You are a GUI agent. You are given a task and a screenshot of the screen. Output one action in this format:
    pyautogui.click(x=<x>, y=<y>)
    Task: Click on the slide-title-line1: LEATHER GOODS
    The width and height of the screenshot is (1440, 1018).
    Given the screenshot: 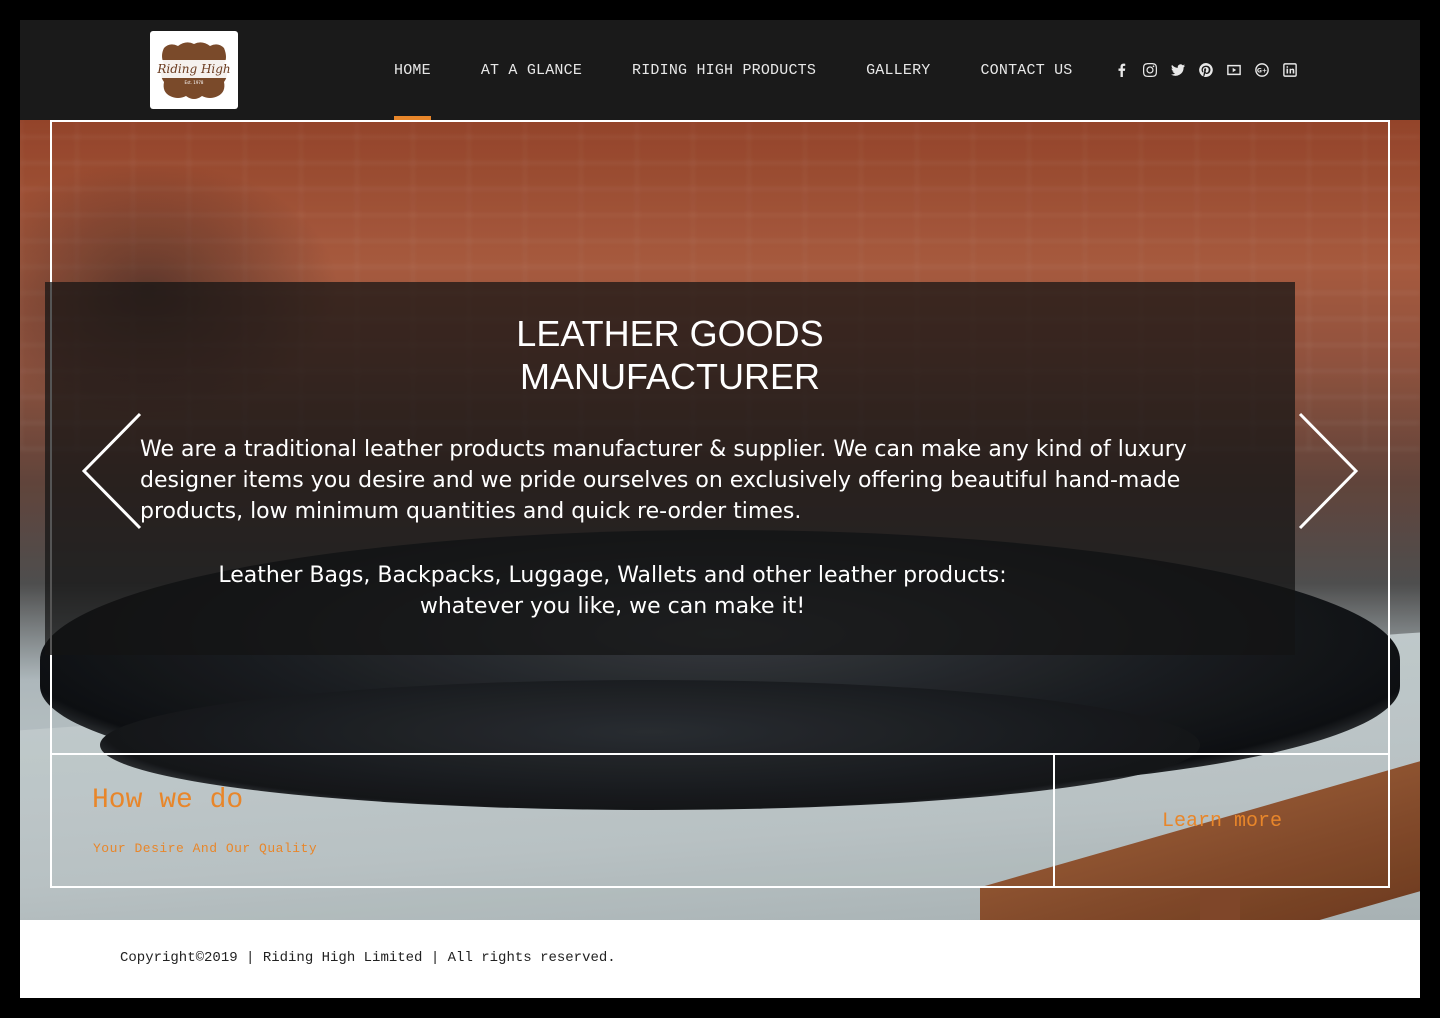 What is the action you would take?
    pyautogui.click(x=670, y=333)
    